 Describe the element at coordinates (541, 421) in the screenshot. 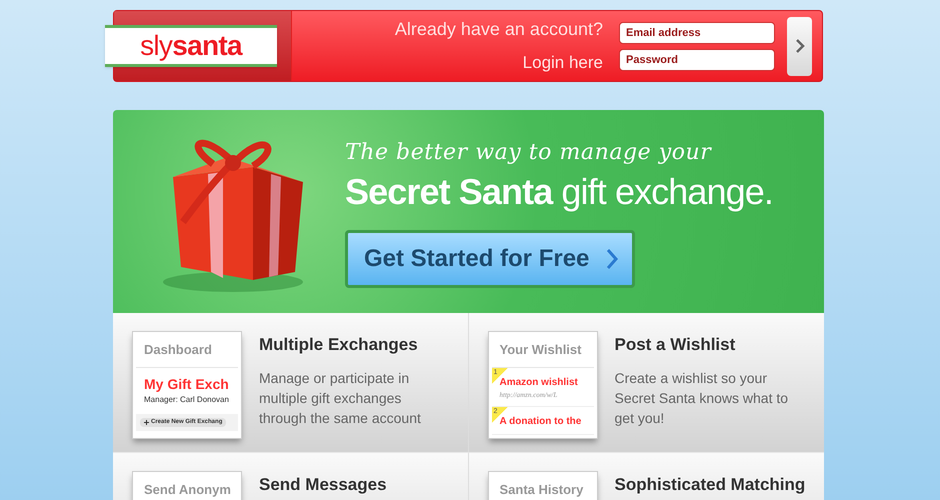

I see `wishlist-item: A donation to the` at that location.